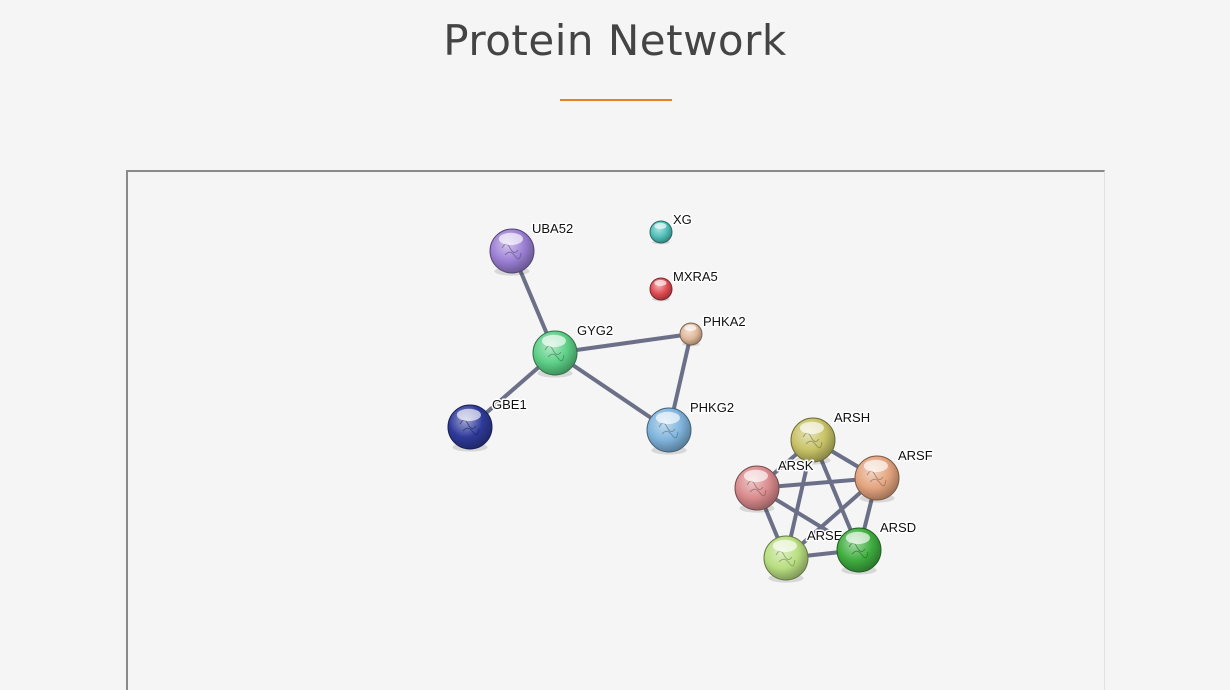 The height and width of the screenshot is (690, 1230). I want to click on node-label-arsf: ARSF, so click(915, 455).